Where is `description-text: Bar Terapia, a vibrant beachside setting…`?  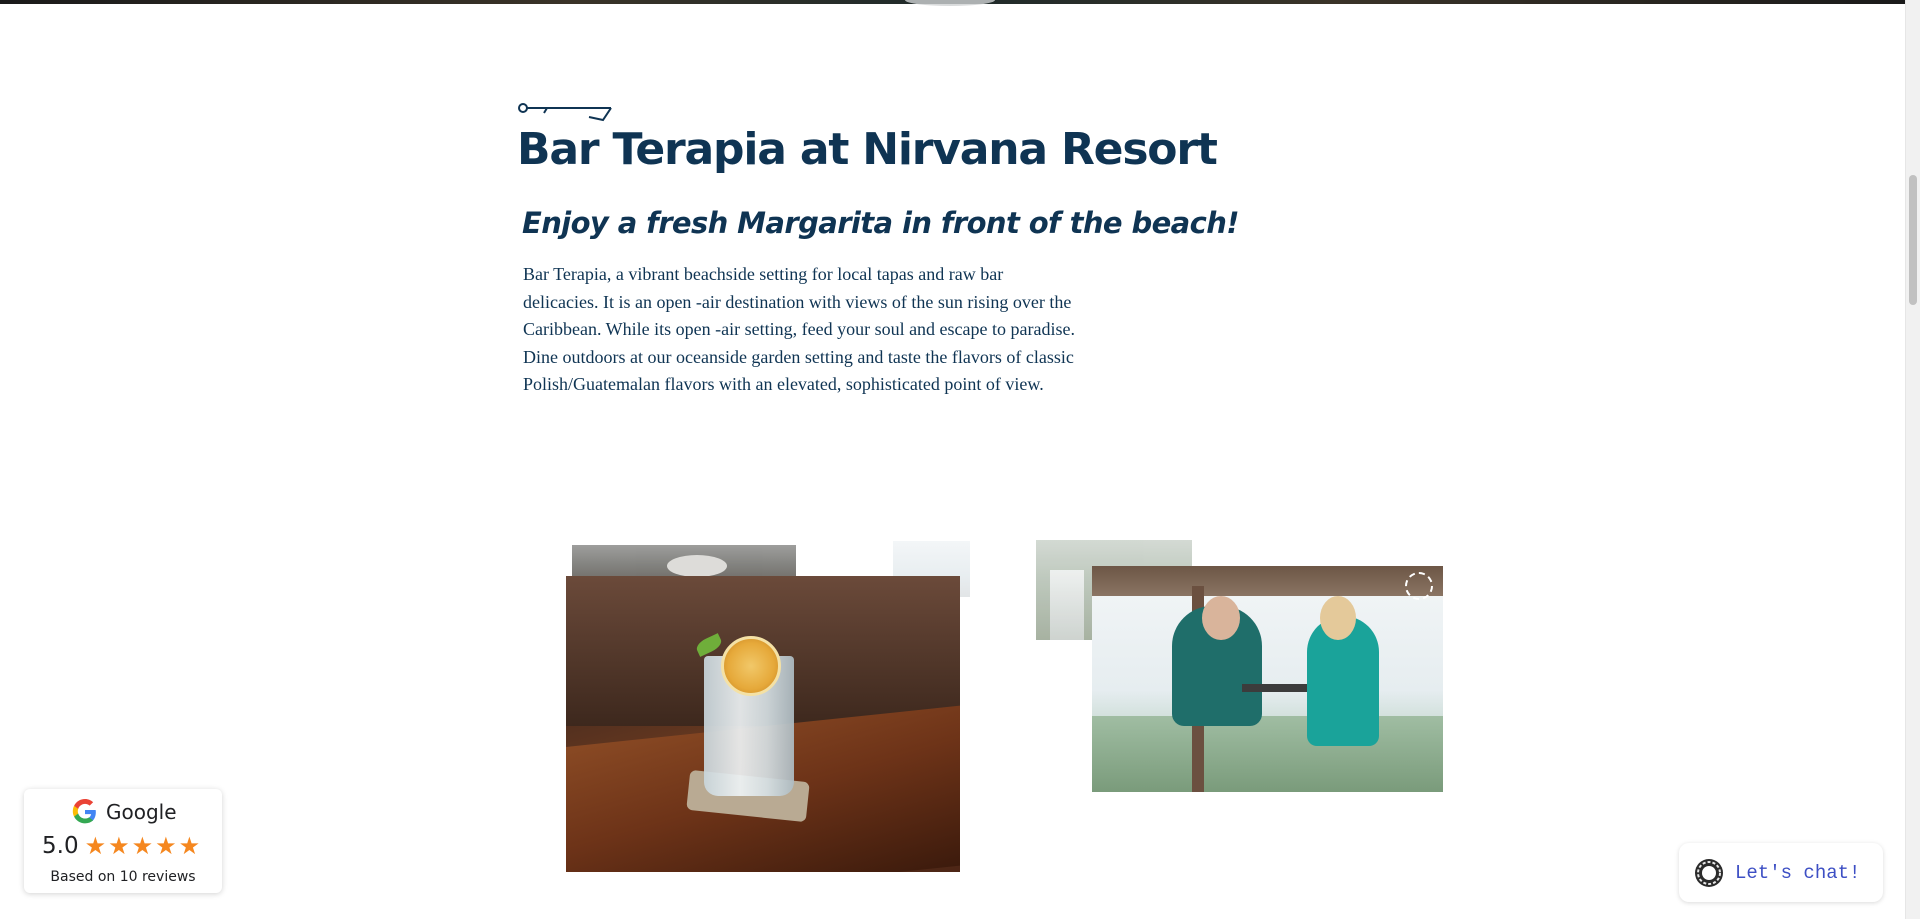
description-text: Bar Terapia, a vibrant beachside setting… is located at coordinates (803, 330).